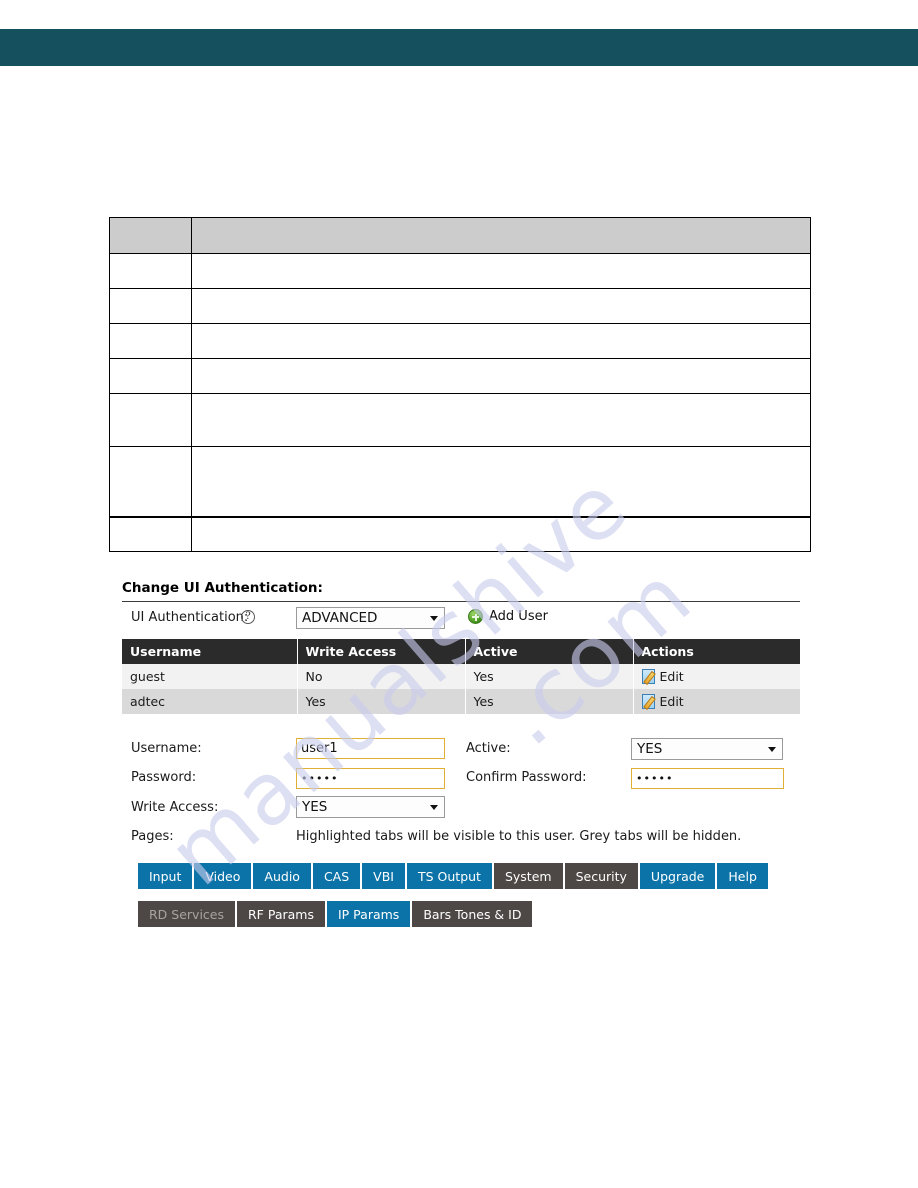  I want to click on section-divider, so click(461, 601).